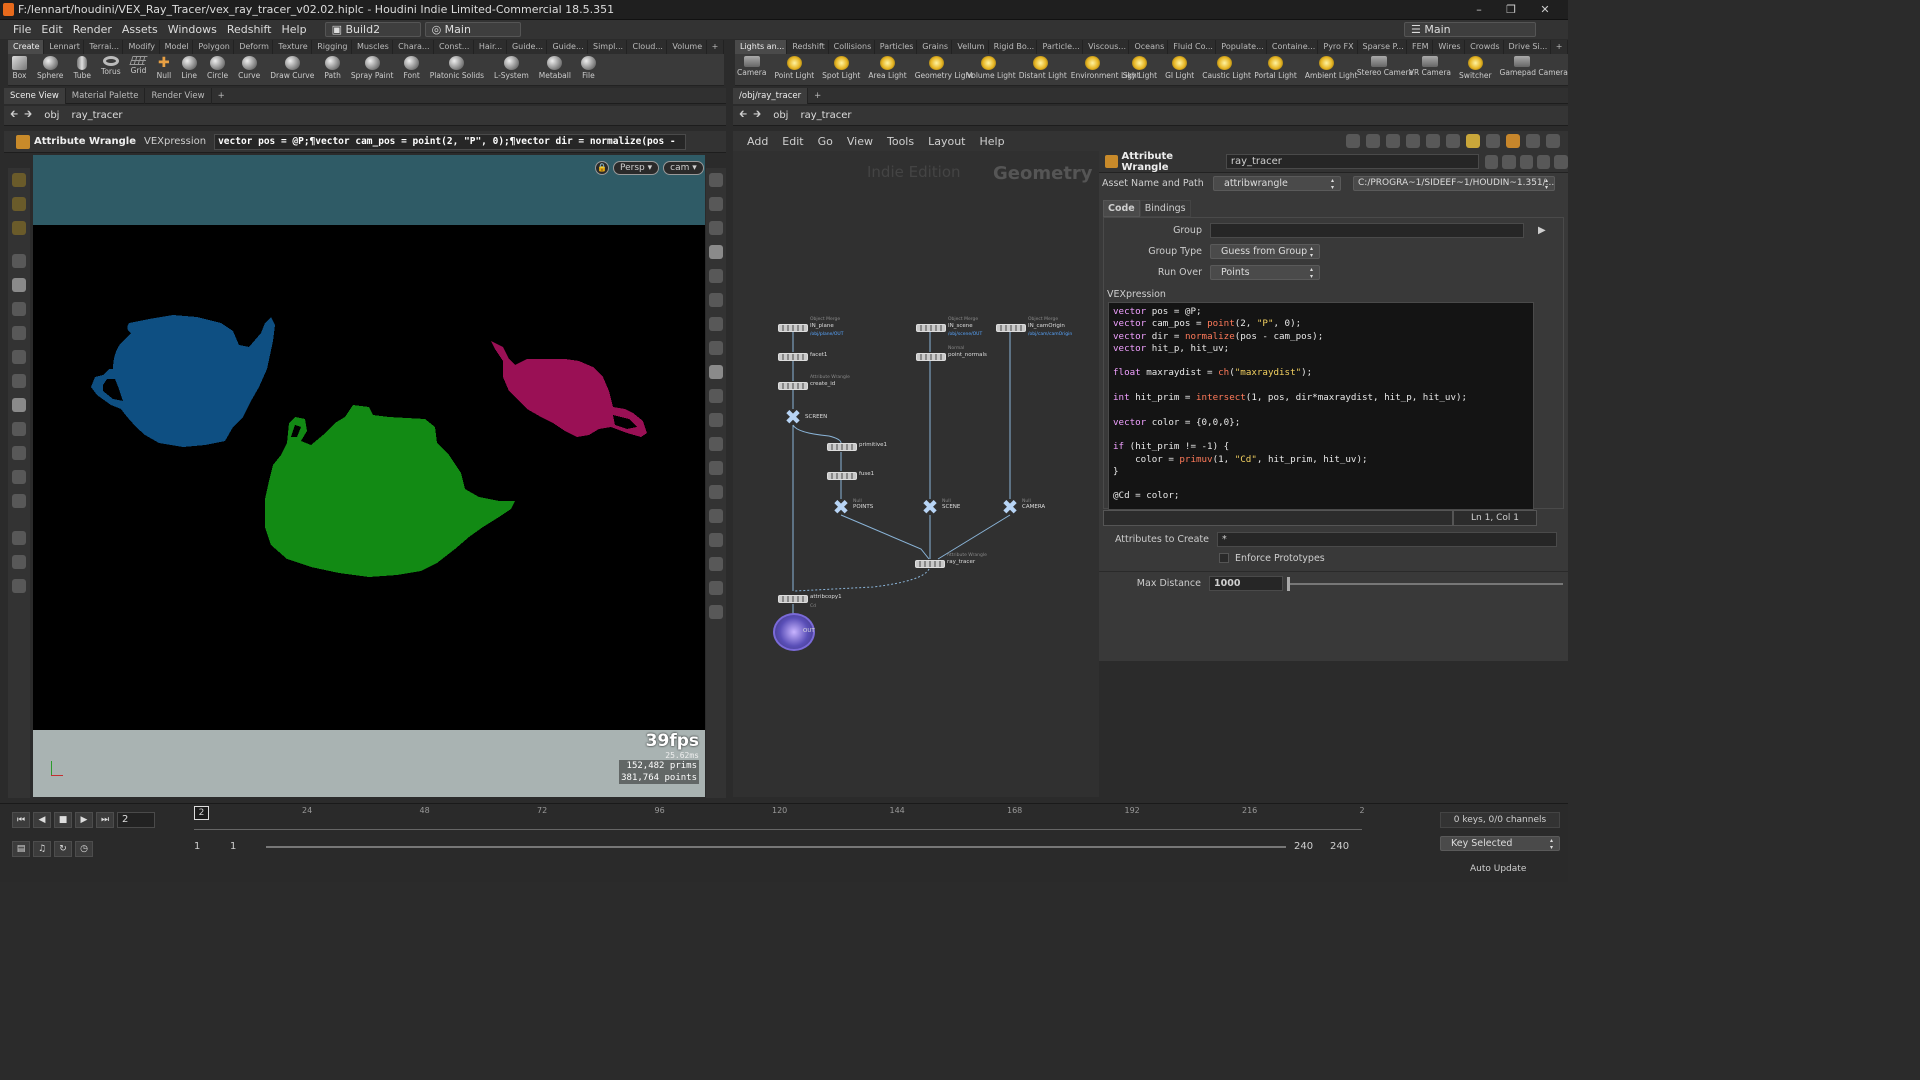  Describe the element at coordinates (106, 95) in the screenshot. I see `tab-material-palette: Material Palette` at that location.